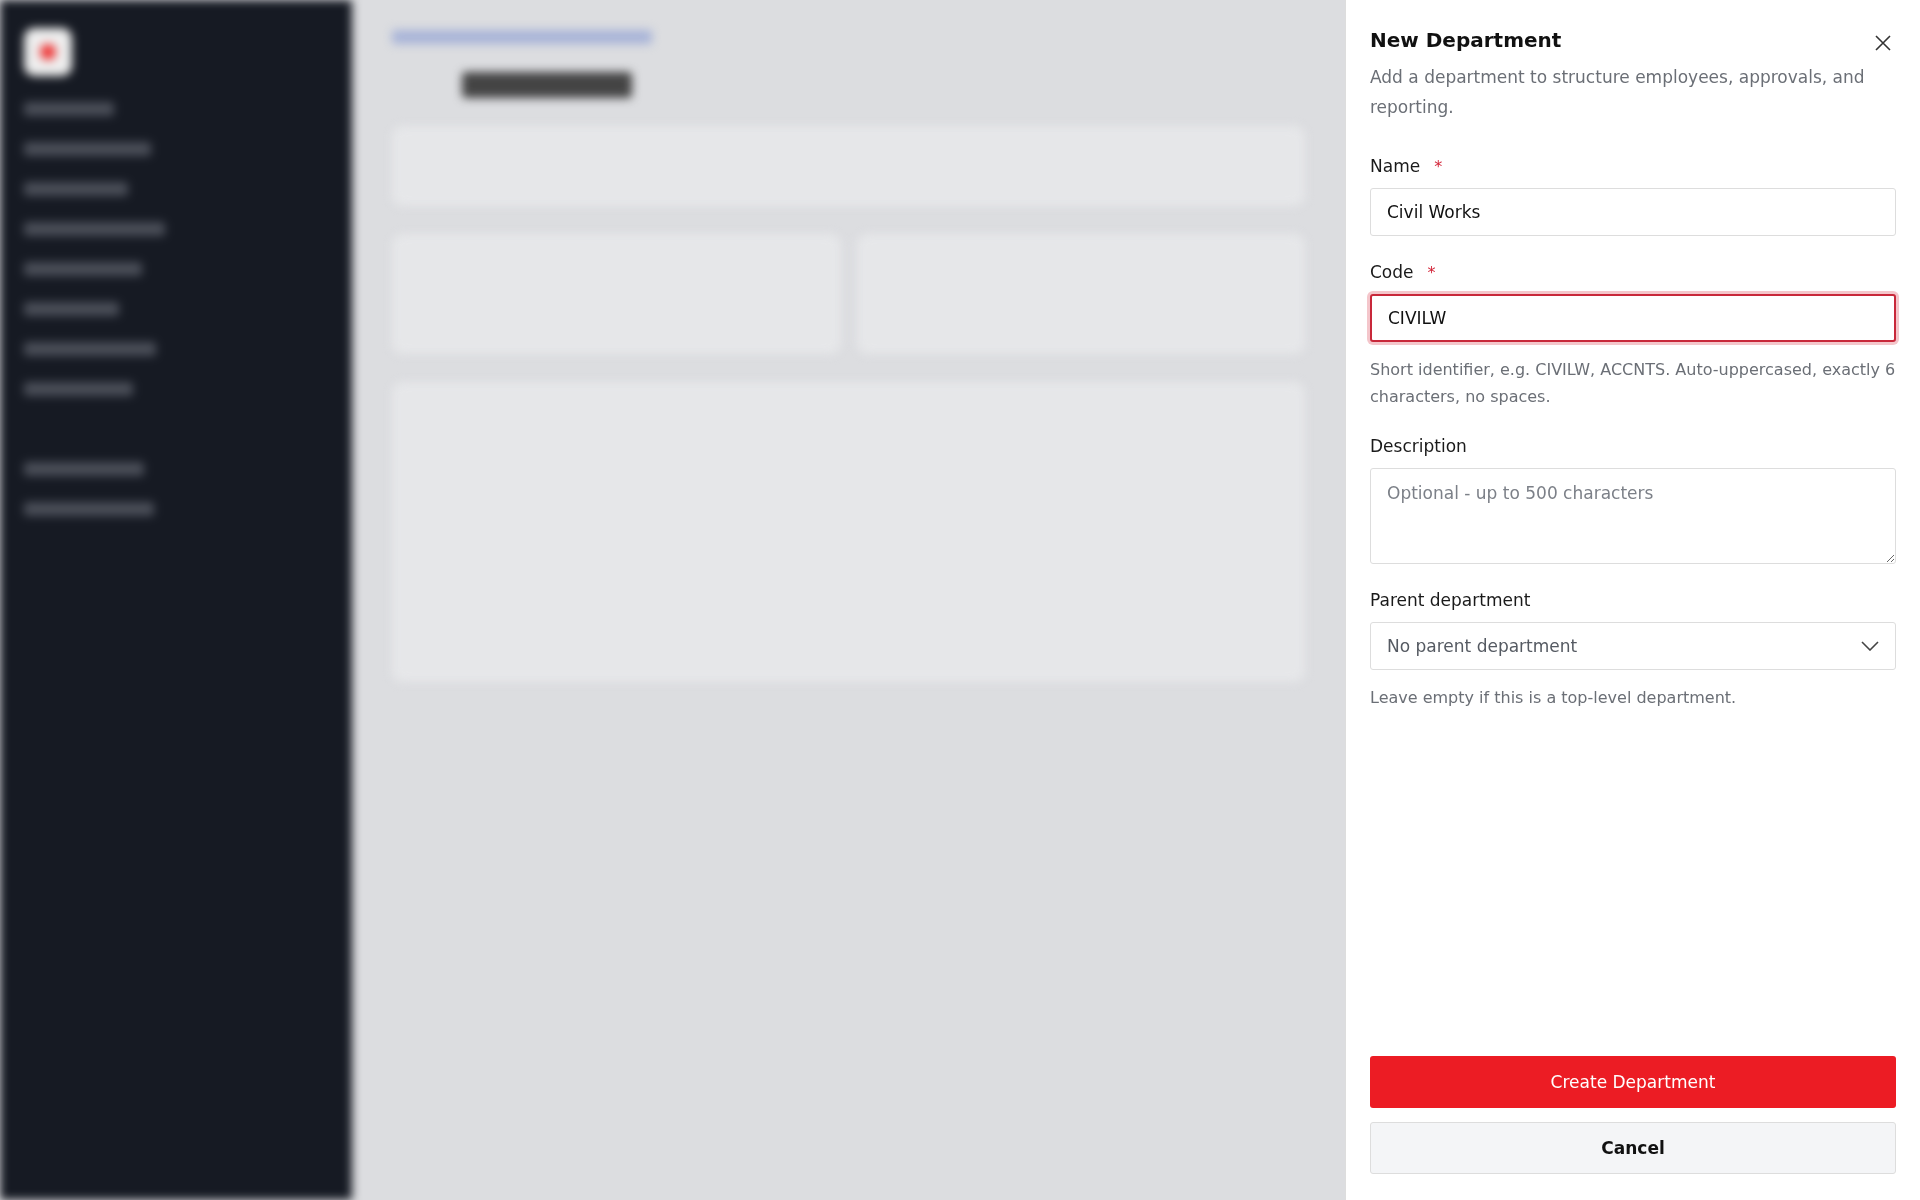  What do you see at coordinates (1450, 600) in the screenshot?
I see `field-label: Parent department` at bounding box center [1450, 600].